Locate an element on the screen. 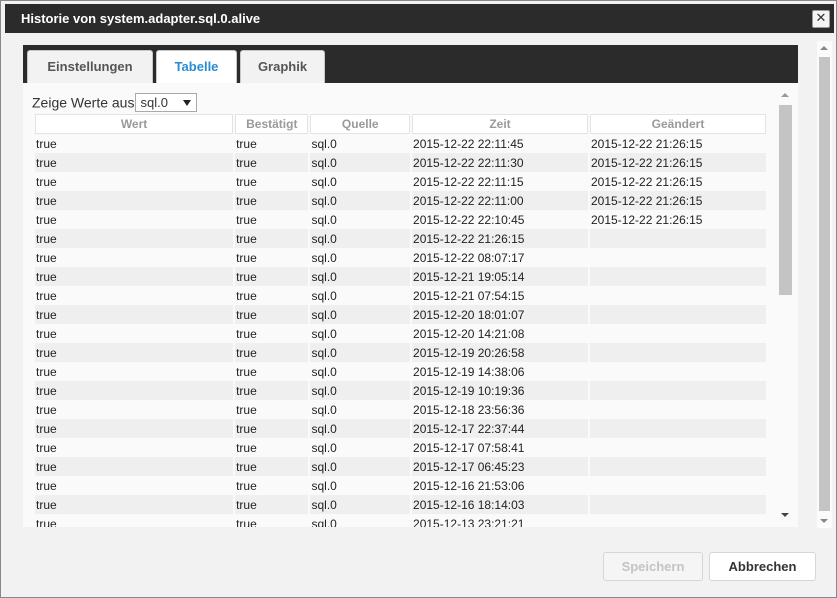 This screenshot has height=598, width=837. table-row: true true sql.0 2015-12-20 14:21:08 is located at coordinates (400, 333).